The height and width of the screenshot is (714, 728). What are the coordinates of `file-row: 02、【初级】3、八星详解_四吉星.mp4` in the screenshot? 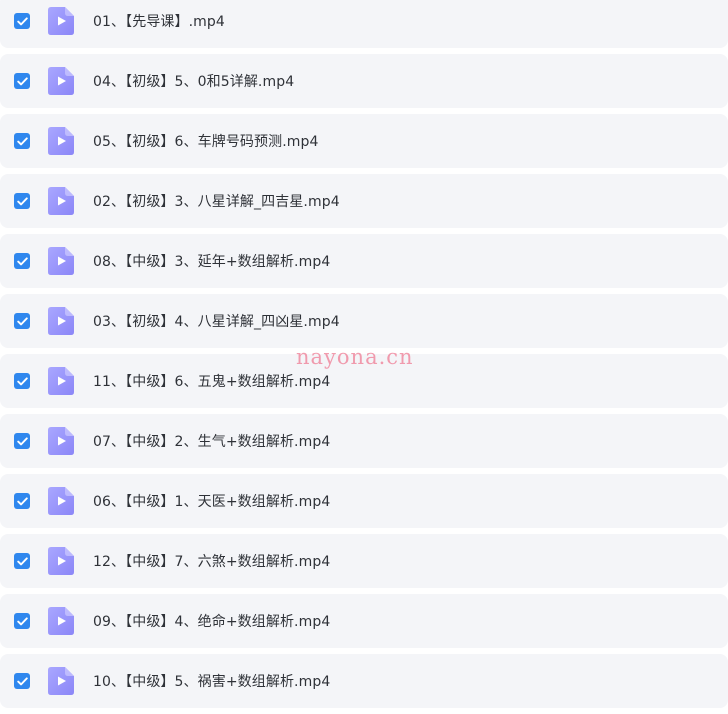 It's located at (364, 201).